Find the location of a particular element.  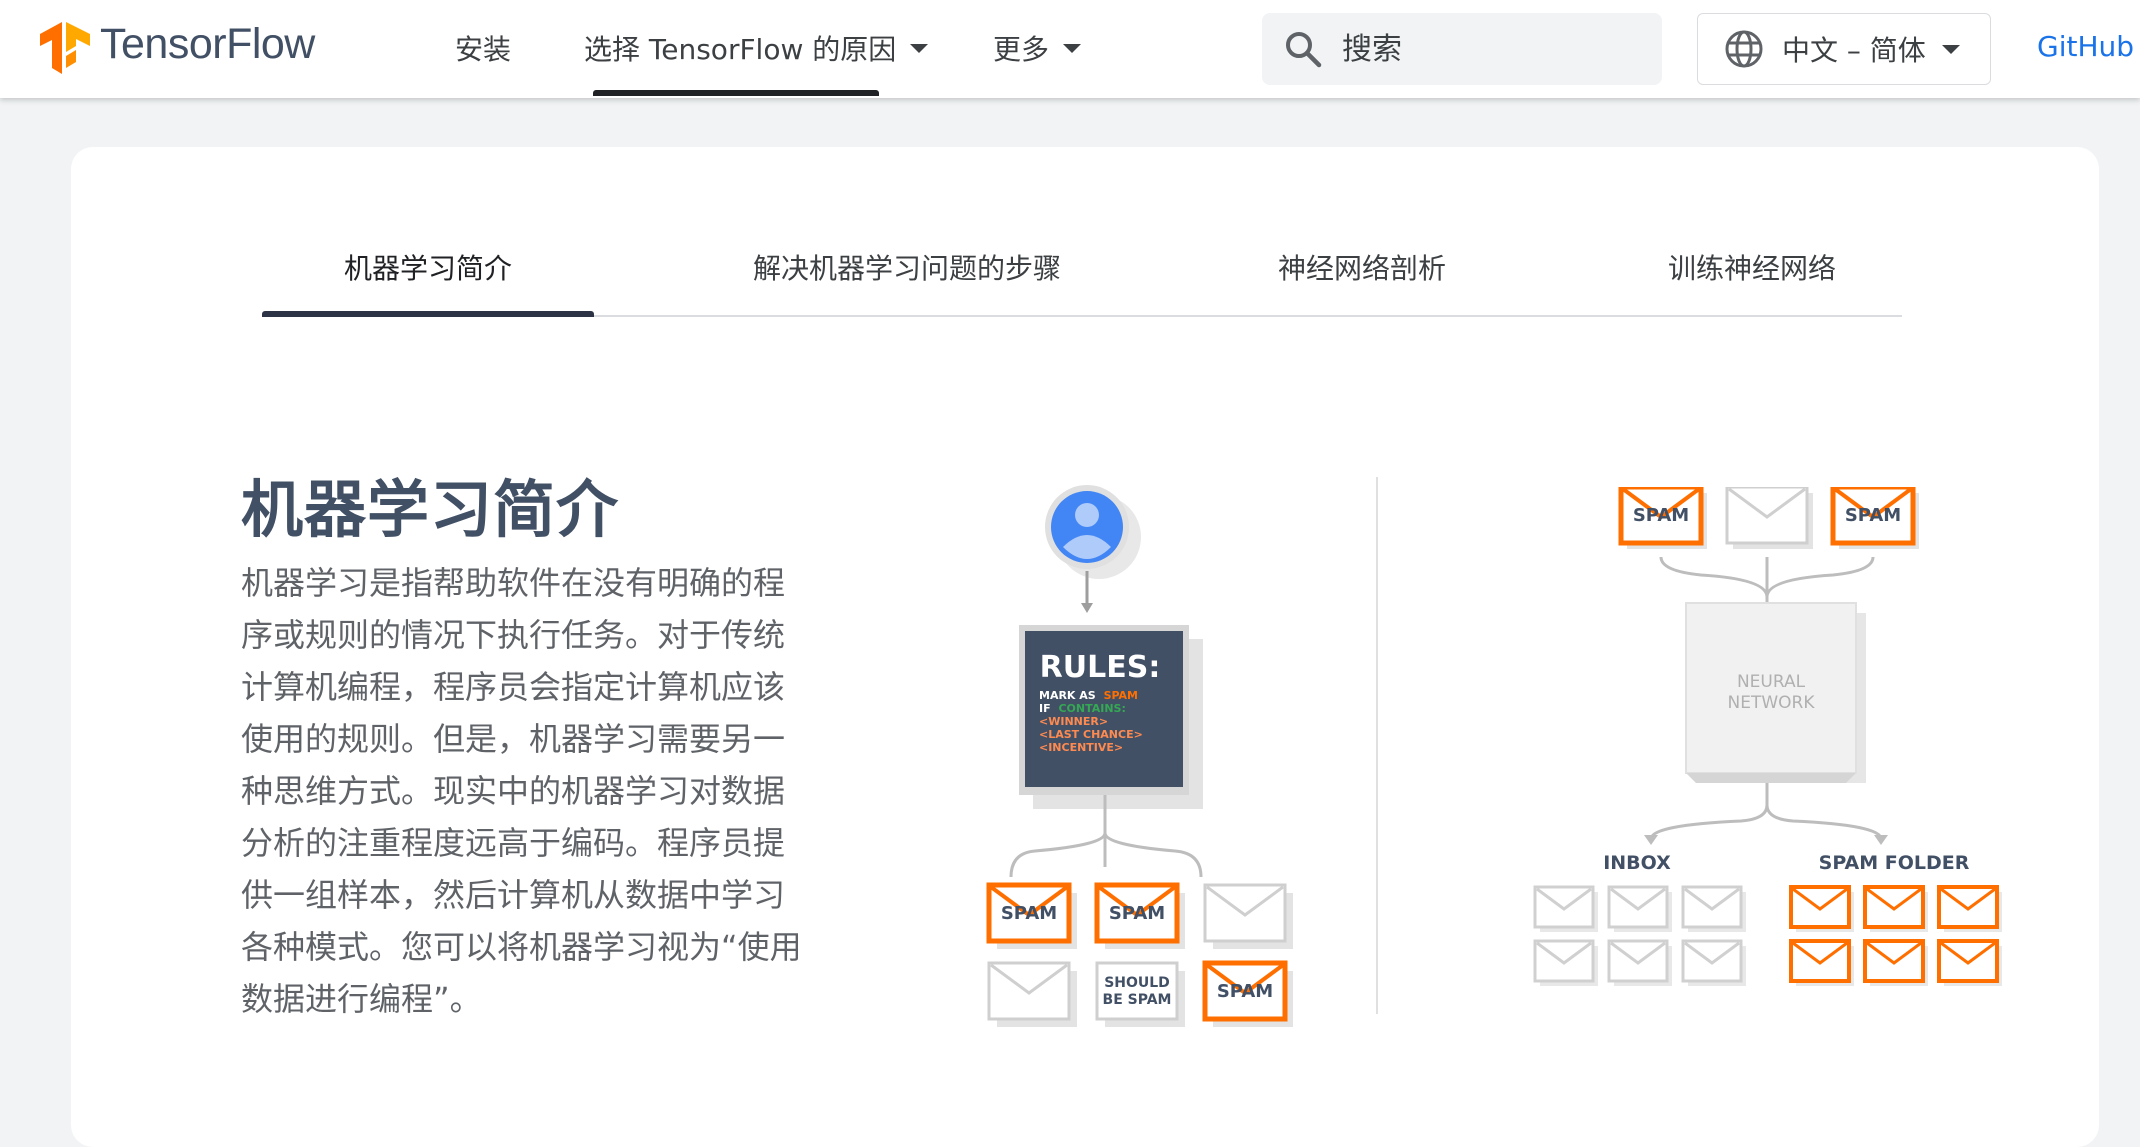

svg-text: IF CONTAINS: is located at coordinates (1082, 708).